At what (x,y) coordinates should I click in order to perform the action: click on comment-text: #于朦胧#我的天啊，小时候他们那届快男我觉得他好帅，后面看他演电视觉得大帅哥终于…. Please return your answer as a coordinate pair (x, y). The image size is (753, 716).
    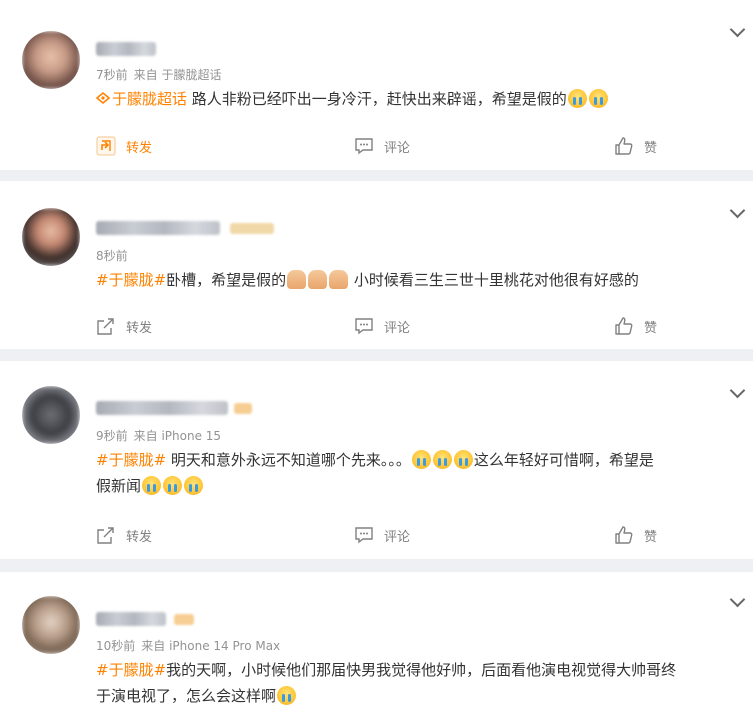
    Looking at the image, I should click on (386, 683).